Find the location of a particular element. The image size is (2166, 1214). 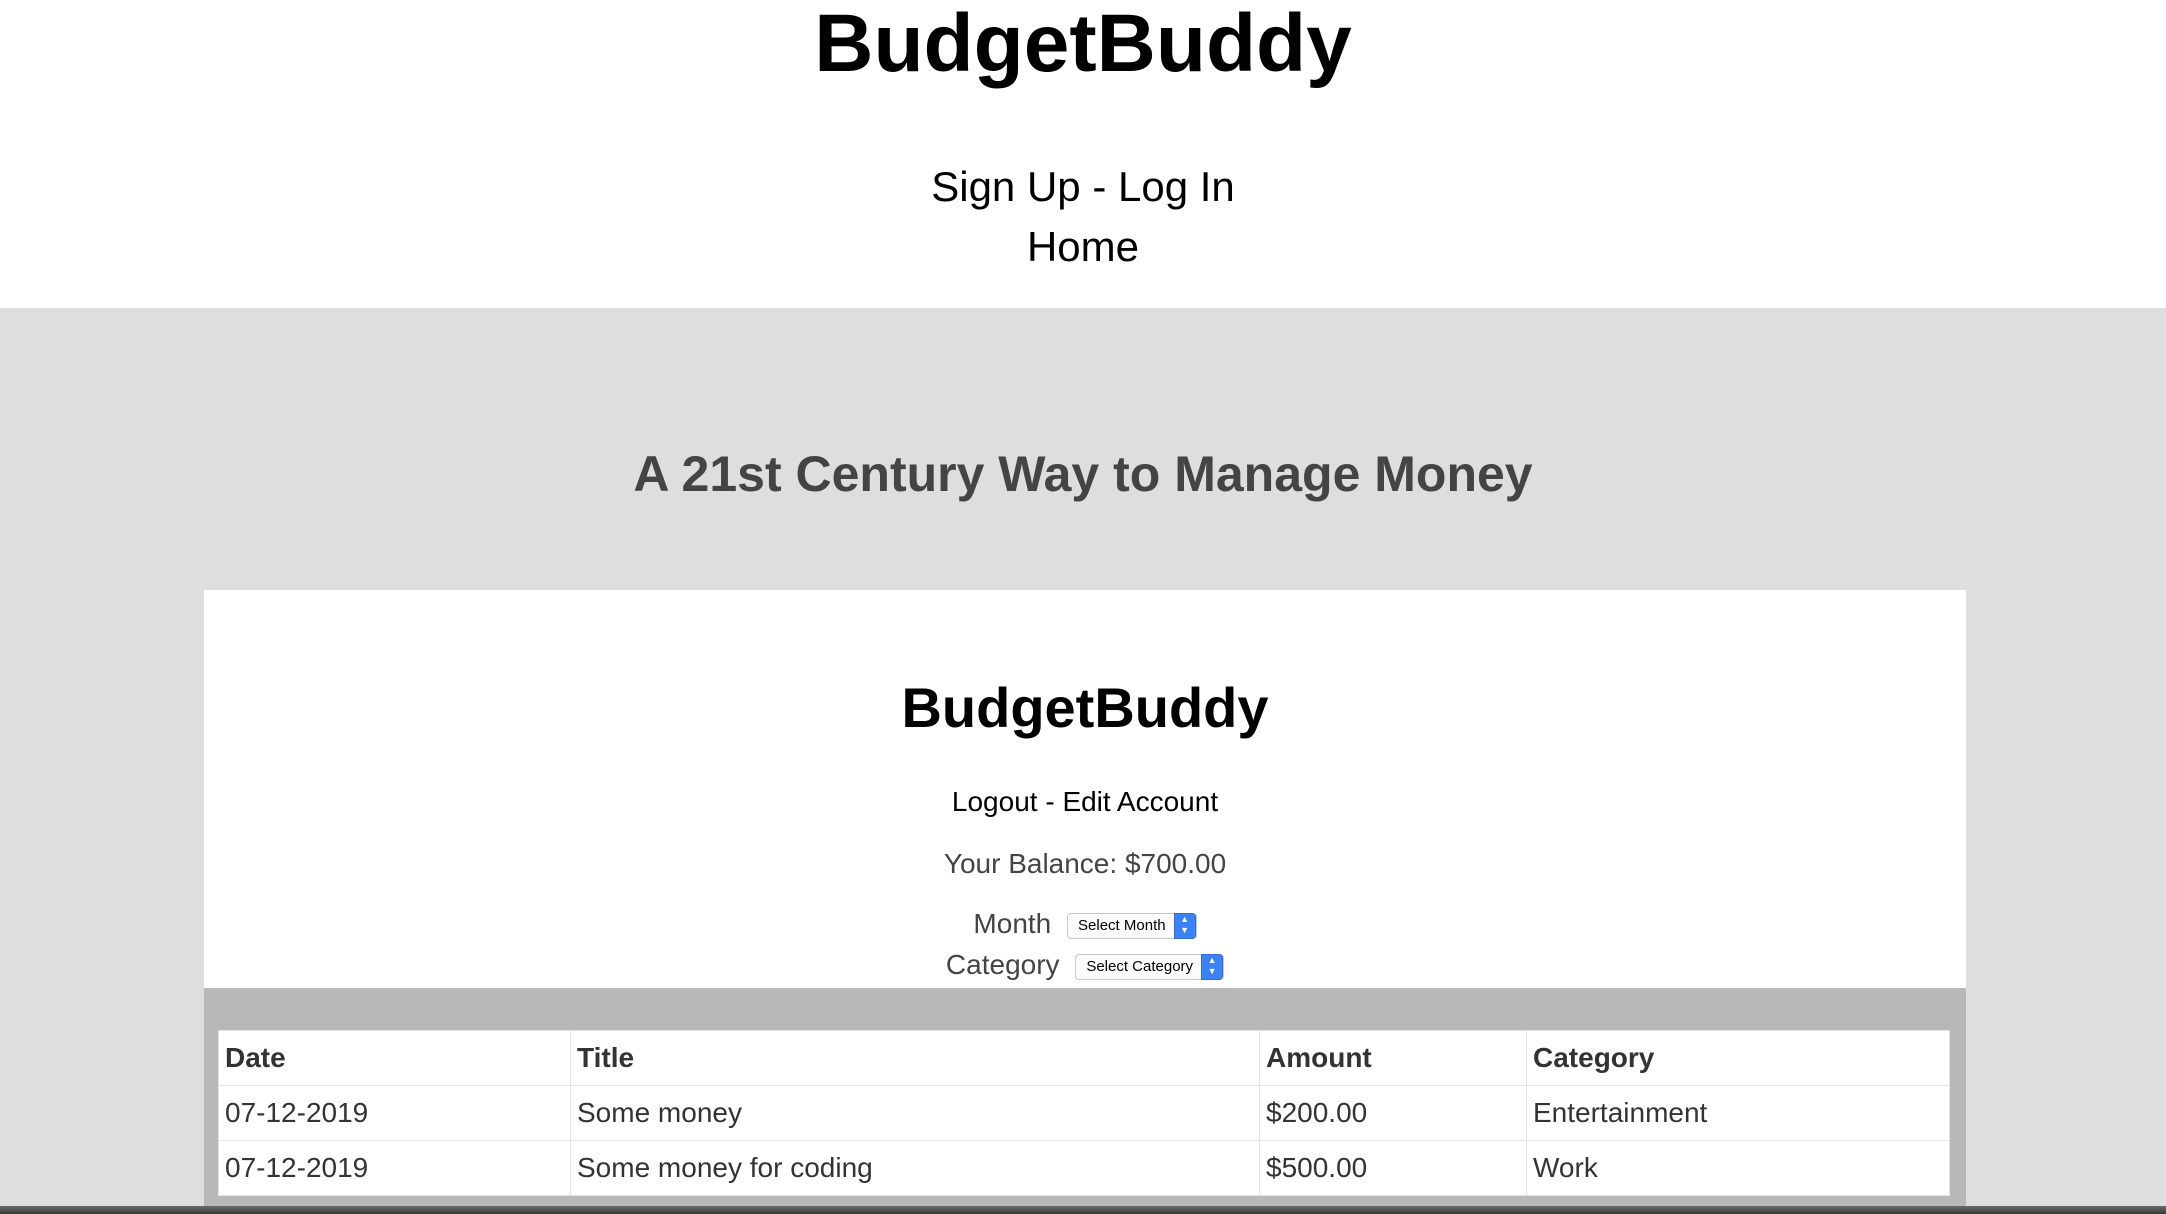

column-header-date: Date is located at coordinates (394, 1058).